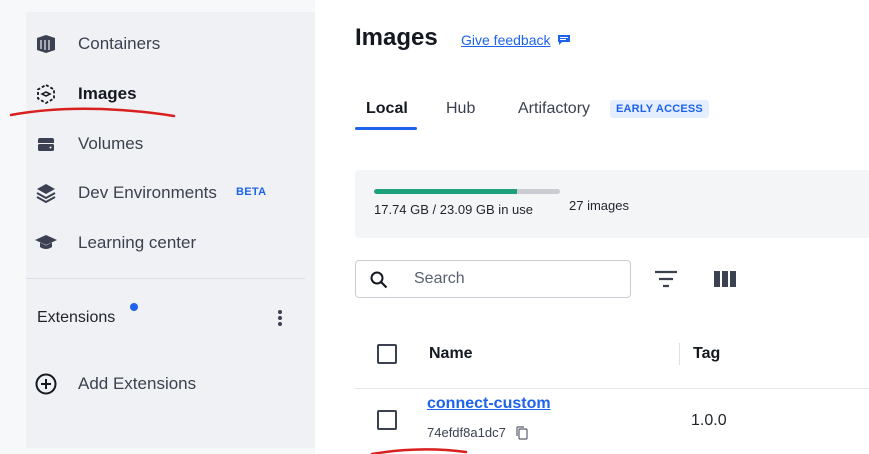 The height and width of the screenshot is (454, 869). I want to click on sidebar-item-label: Learning center, so click(137, 242).